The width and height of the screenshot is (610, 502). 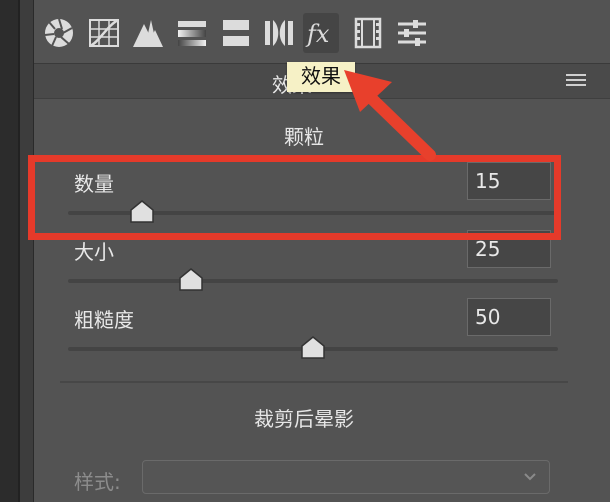 I want to click on annotation-highlight-box, so click(x=294, y=197).